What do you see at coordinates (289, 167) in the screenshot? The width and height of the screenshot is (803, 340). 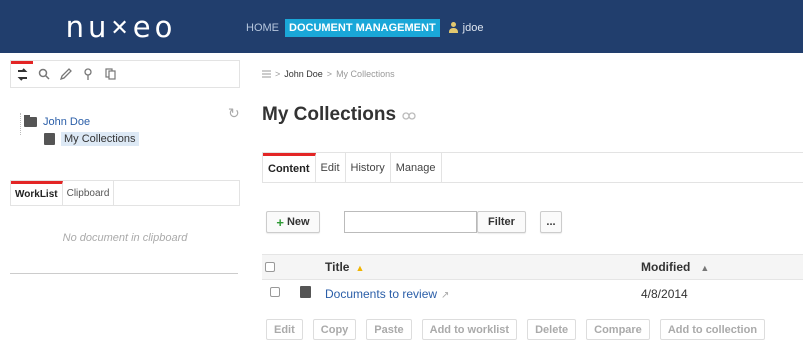 I see `tab-content: Content` at bounding box center [289, 167].